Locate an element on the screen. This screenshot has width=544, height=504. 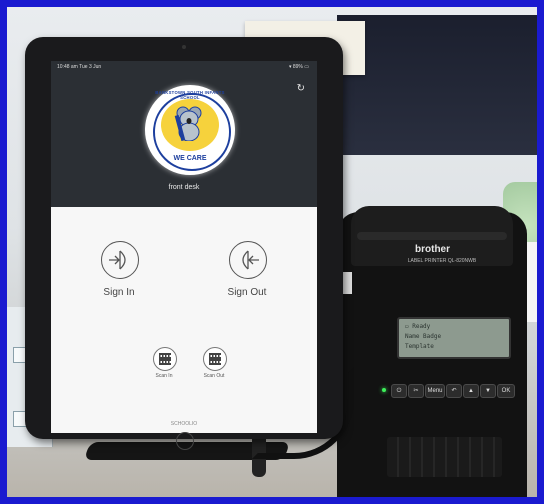
printer-model: LABEL PRINTER QL-820NWB is located at coordinates (442, 261).